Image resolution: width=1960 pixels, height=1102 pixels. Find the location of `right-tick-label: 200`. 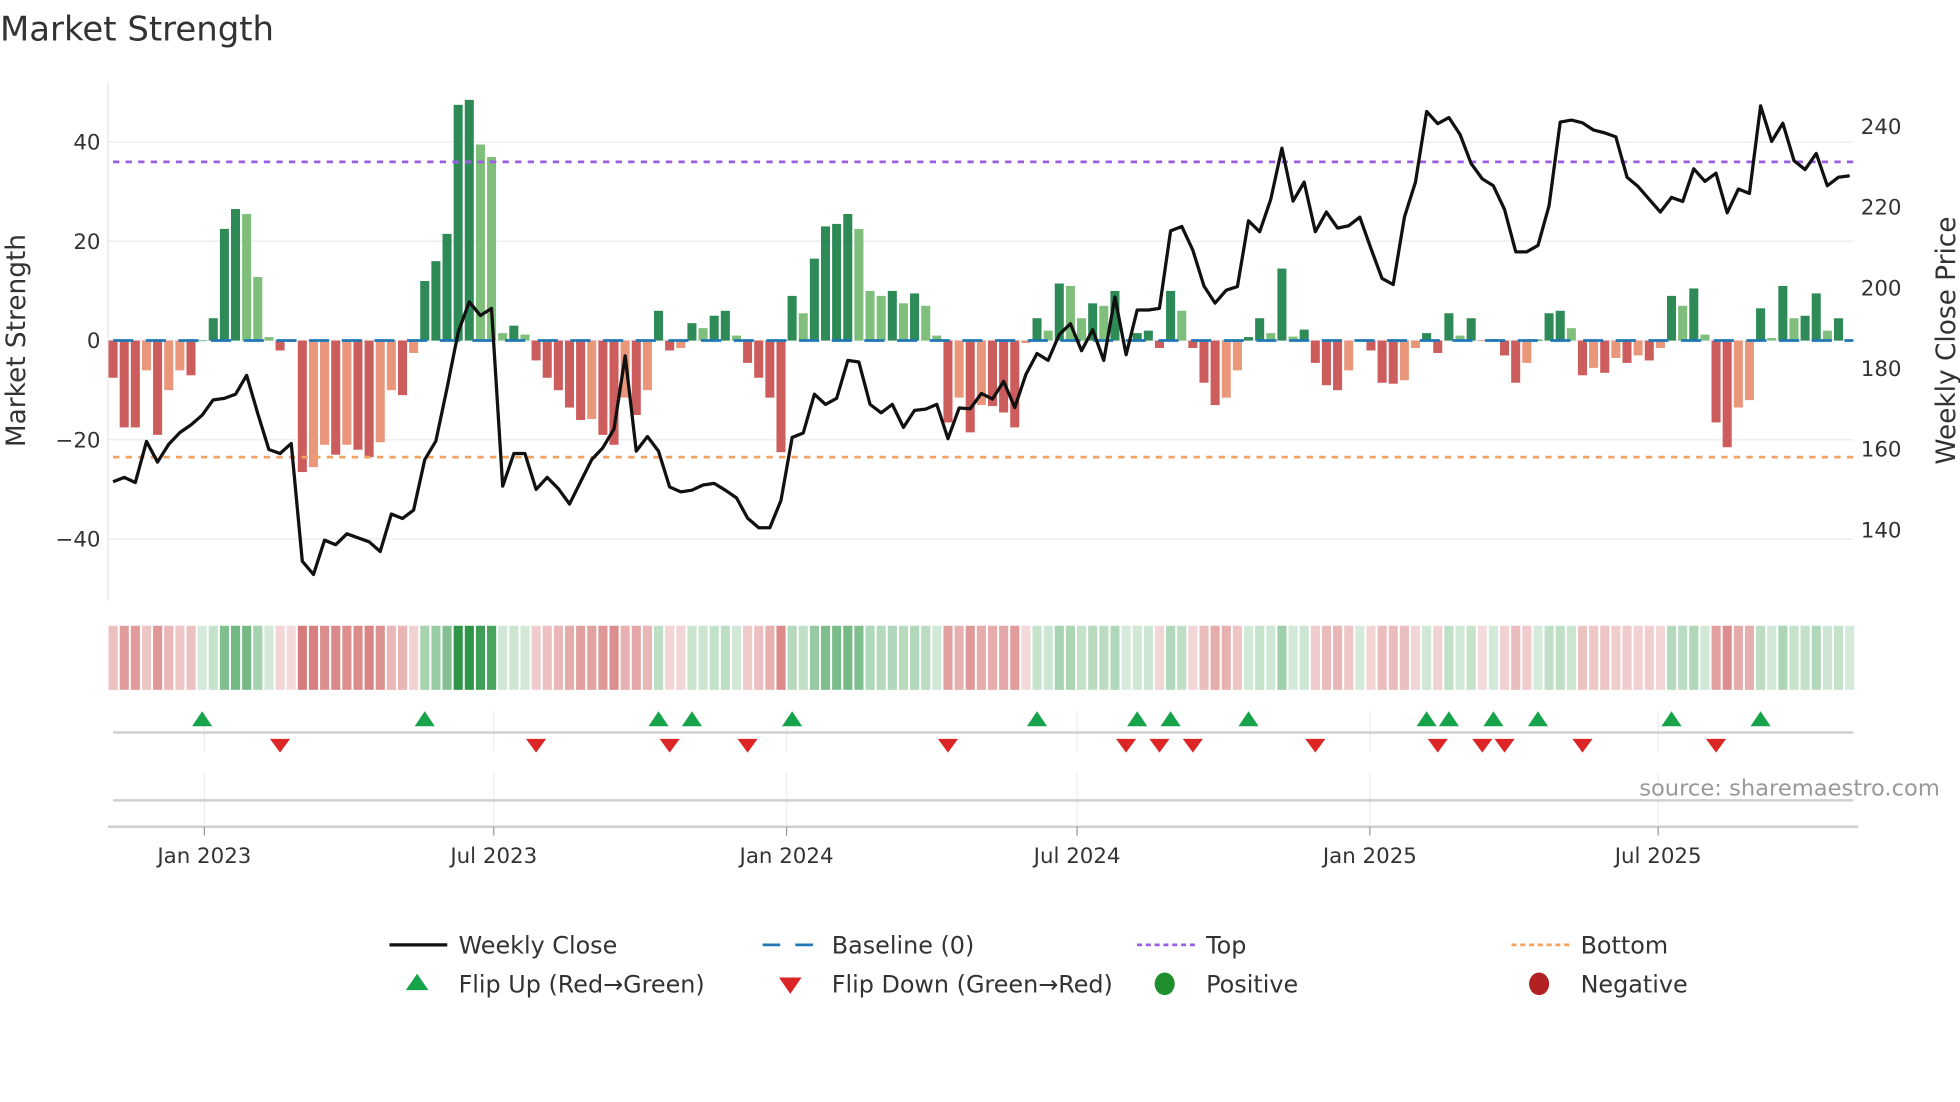

right-tick-label: 200 is located at coordinates (1881, 288).